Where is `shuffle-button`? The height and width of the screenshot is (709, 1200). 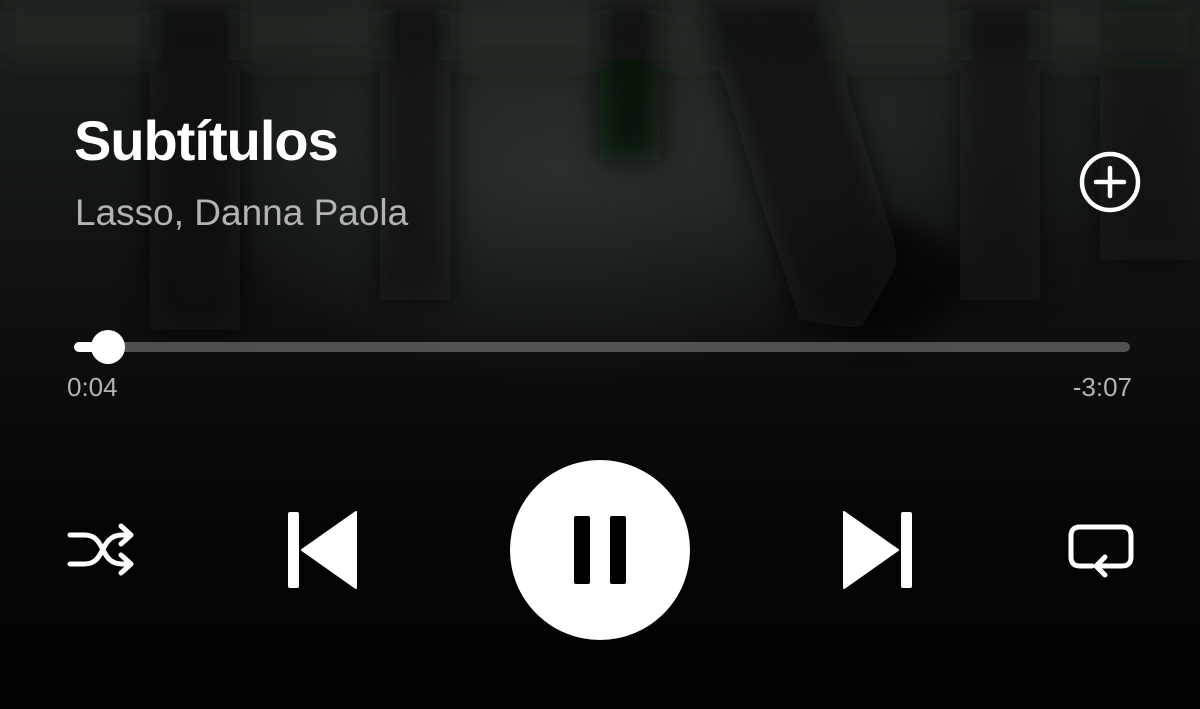
shuffle-button is located at coordinates (102, 550).